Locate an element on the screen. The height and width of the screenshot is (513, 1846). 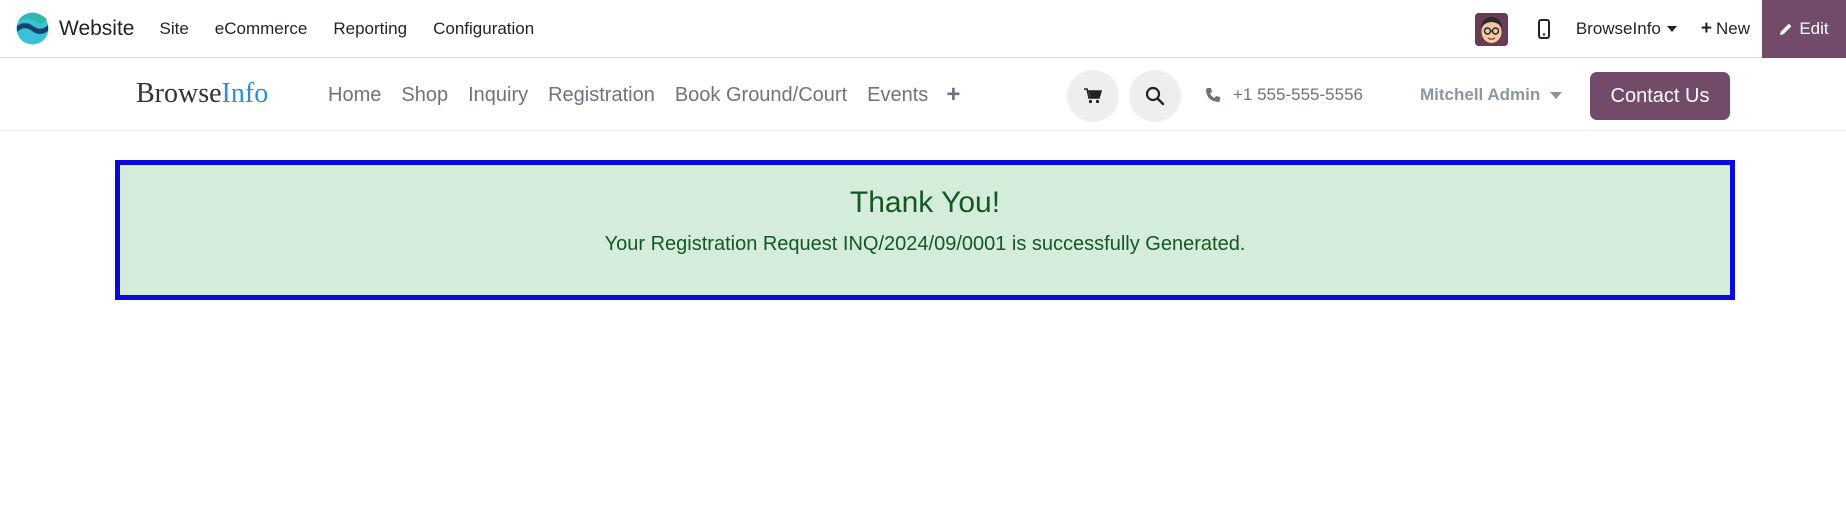
phone-icon is located at coordinates (1213, 95).